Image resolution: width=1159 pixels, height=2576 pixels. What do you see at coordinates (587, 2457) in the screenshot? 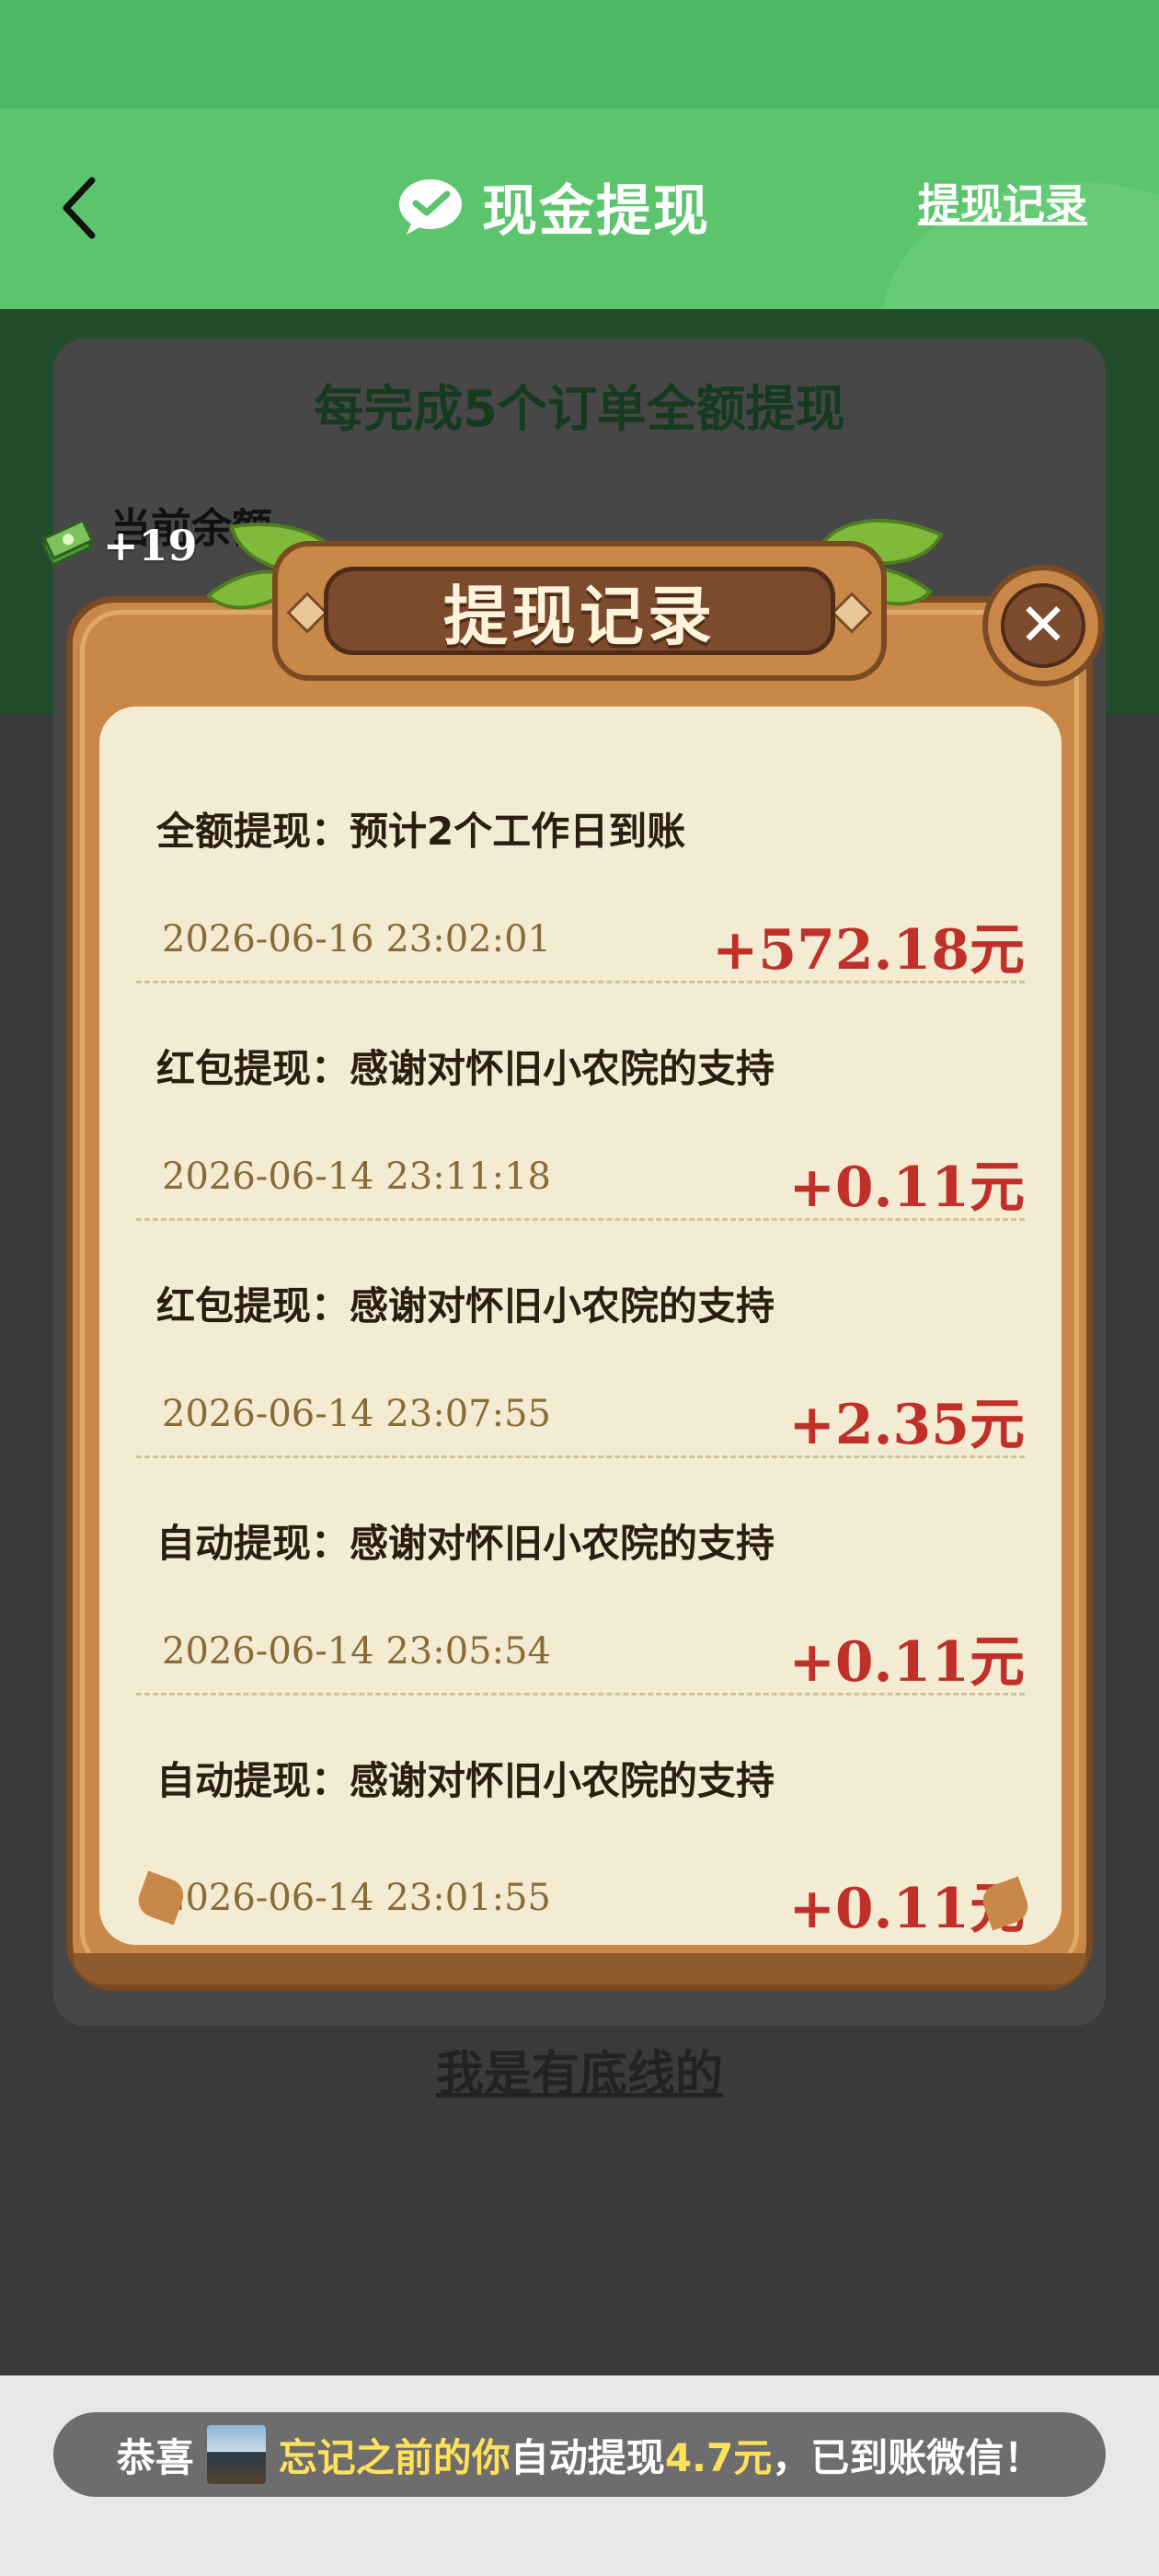
I see `toast-action: 自动提现` at bounding box center [587, 2457].